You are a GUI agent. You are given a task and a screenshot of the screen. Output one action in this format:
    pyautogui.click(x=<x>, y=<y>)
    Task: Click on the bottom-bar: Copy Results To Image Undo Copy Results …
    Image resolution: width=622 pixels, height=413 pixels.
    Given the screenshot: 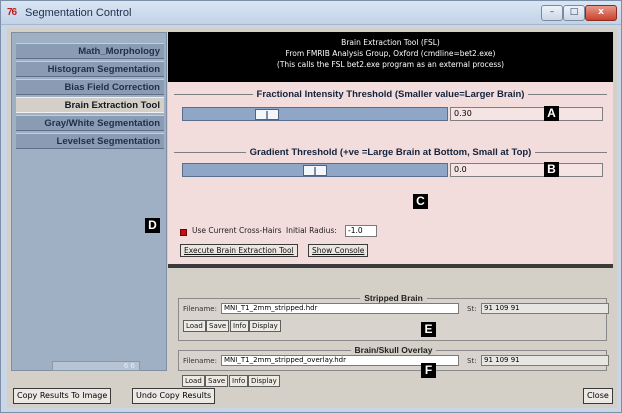 What is the action you would take?
    pyautogui.click(x=312, y=392)
    